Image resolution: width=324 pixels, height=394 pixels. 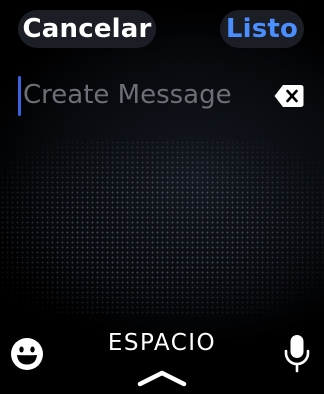 I want to click on chevron-up-icon, so click(x=162, y=378).